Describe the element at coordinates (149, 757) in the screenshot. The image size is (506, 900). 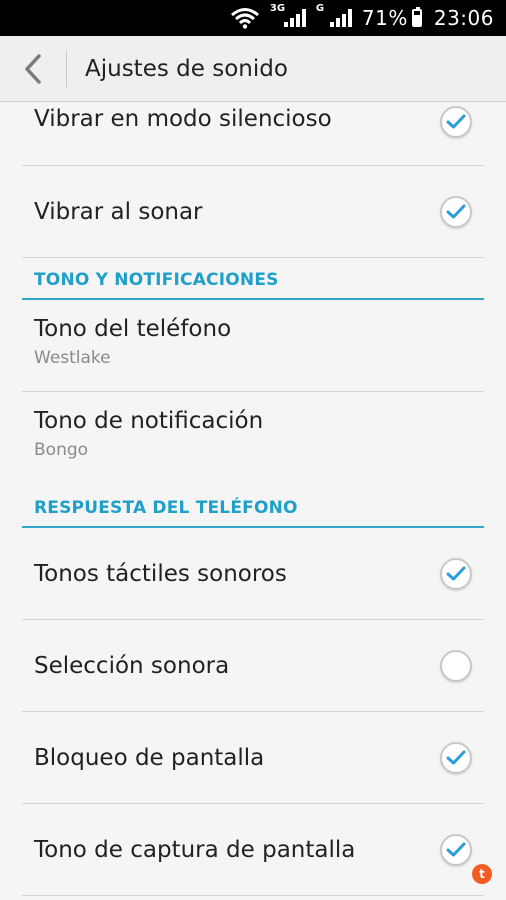
I see `setting-label: Bloqueo de pantalla` at that location.